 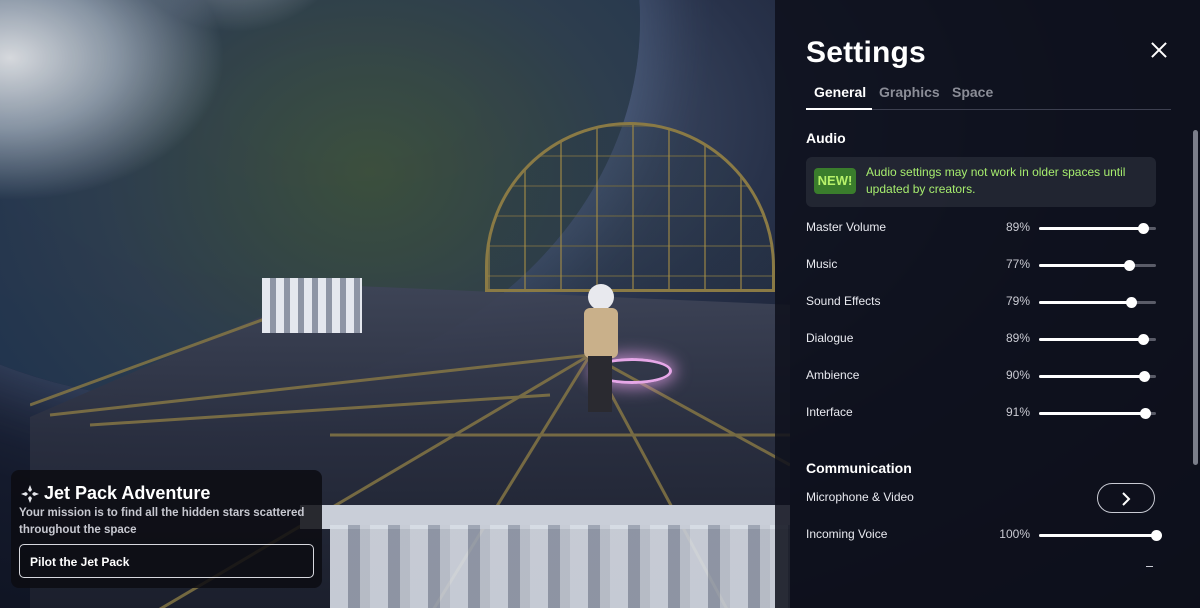 I want to click on settings-scrollbar, so click(x=1195, y=297).